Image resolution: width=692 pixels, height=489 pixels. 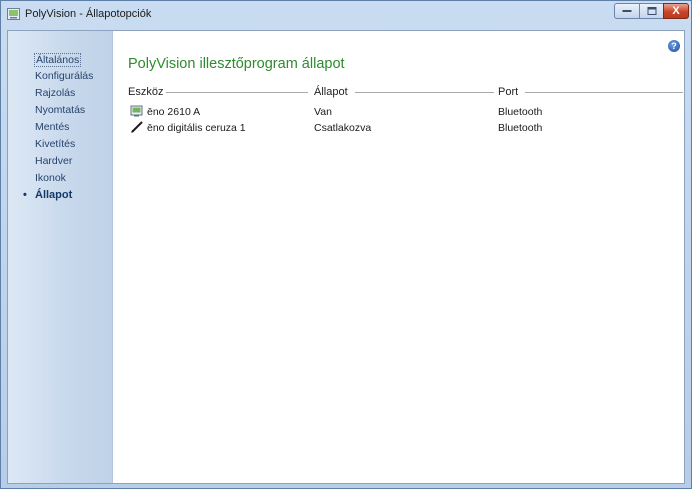 I want to click on sidebar-item-rajzolas: Rajzolás, so click(x=55, y=93).